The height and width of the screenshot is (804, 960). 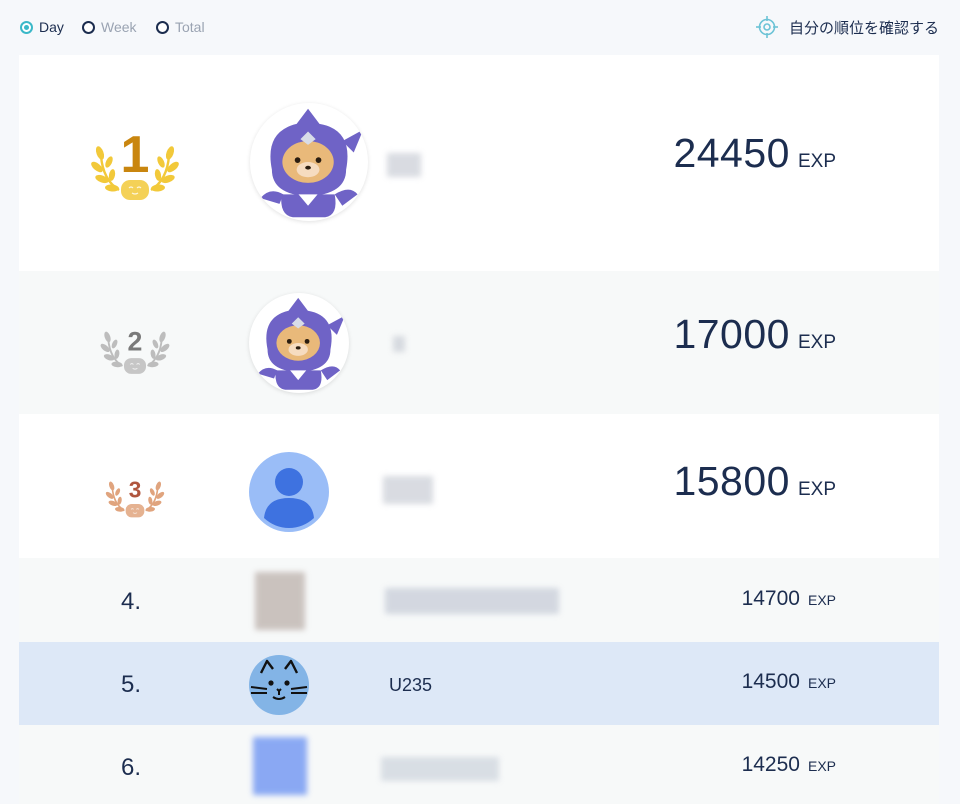 I want to click on ranking-row-4: 4. 14700 EXP, so click(x=479, y=600).